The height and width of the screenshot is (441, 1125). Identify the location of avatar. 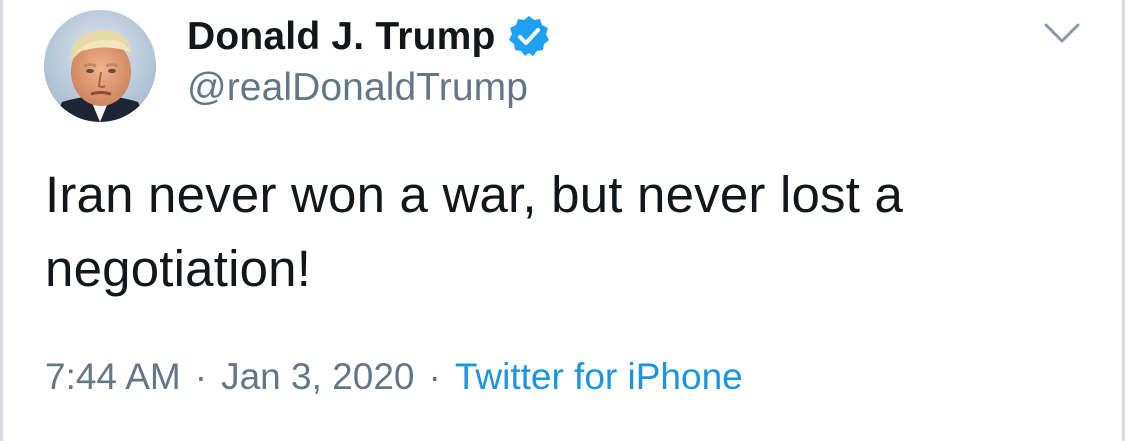
(100, 66).